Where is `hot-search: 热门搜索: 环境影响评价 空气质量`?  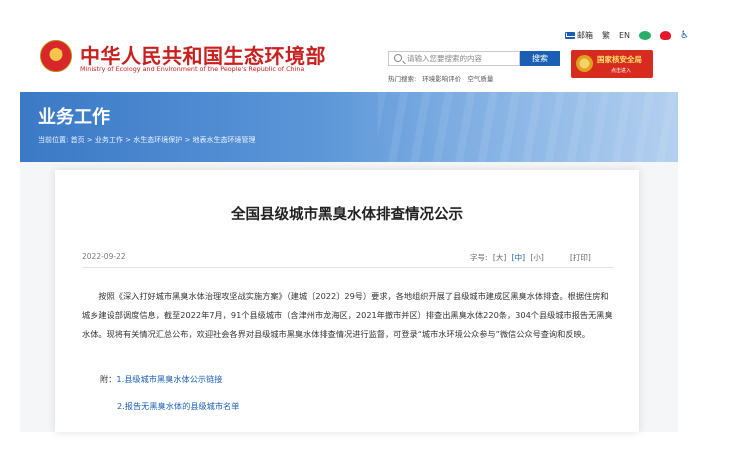
hot-search: 热门搜索: 环境影响评价 空气质量 is located at coordinates (442, 78).